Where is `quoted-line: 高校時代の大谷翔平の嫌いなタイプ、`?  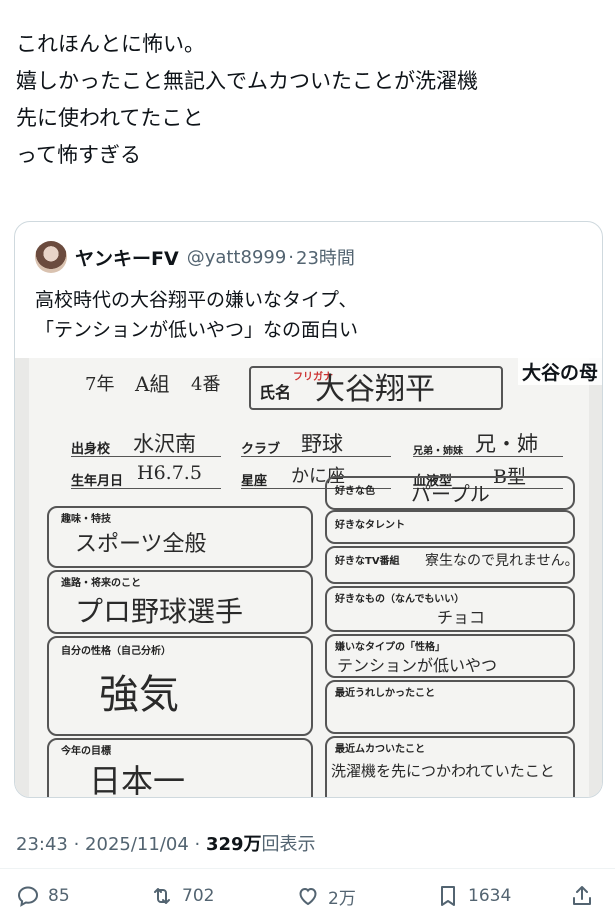
quoted-line: 高校時代の大谷翔平の嫌いなタイプ、 is located at coordinates (196, 300).